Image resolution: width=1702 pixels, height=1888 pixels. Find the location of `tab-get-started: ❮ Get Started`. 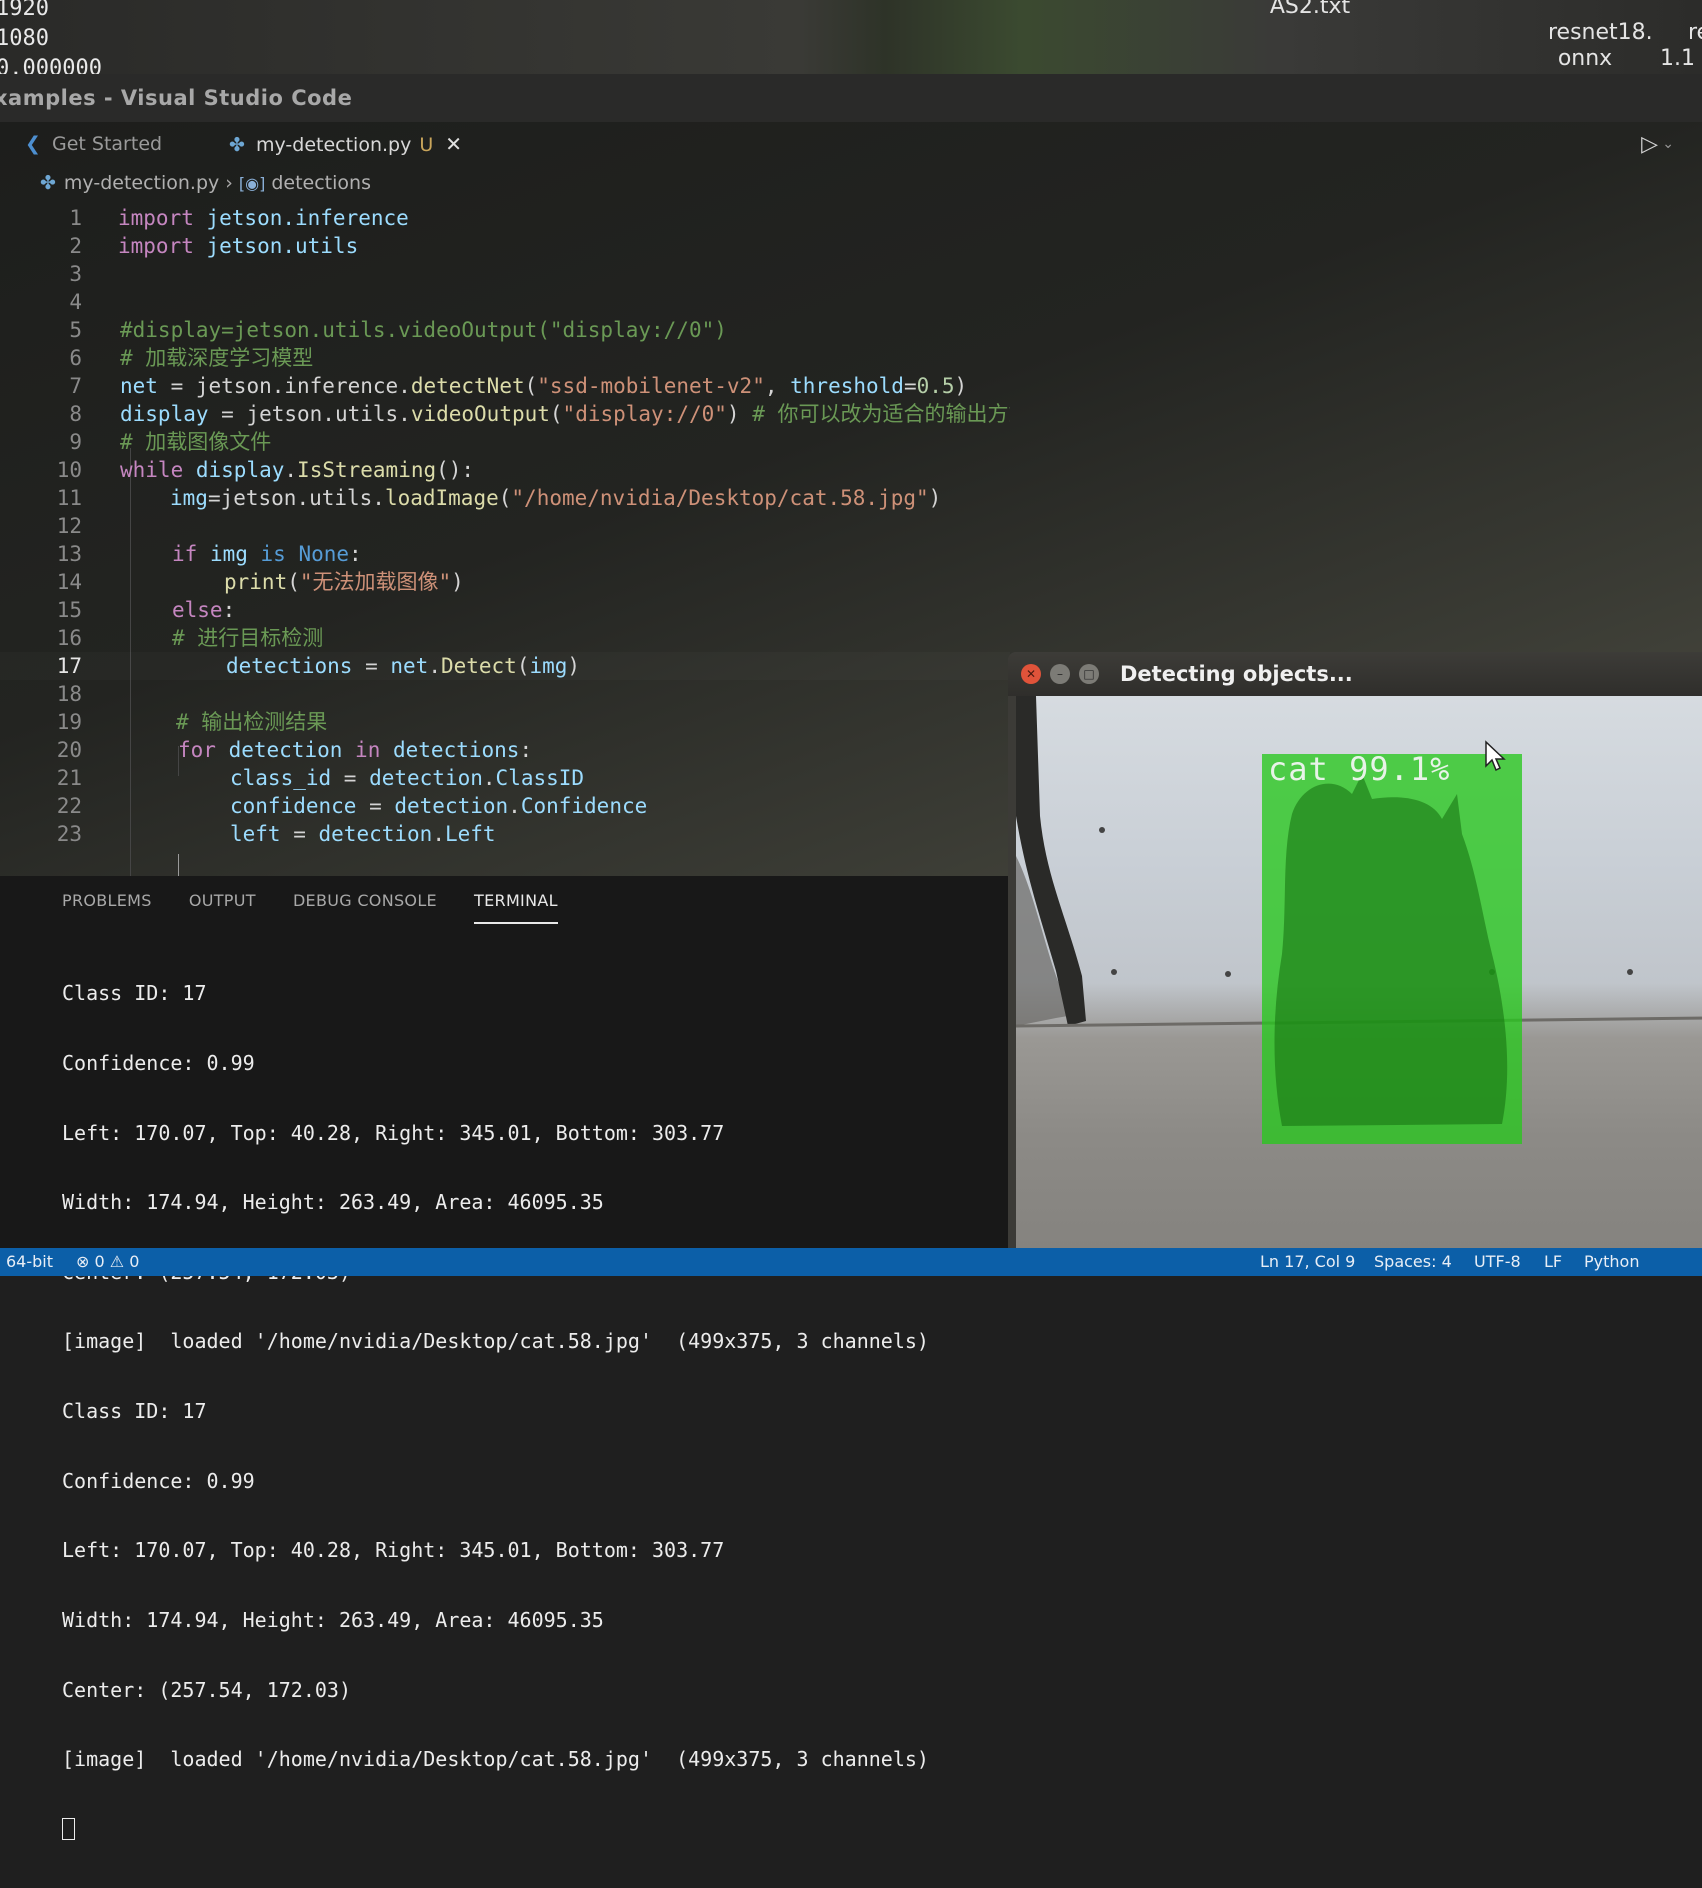

tab-get-started: ❮ Get Started is located at coordinates (92, 144).